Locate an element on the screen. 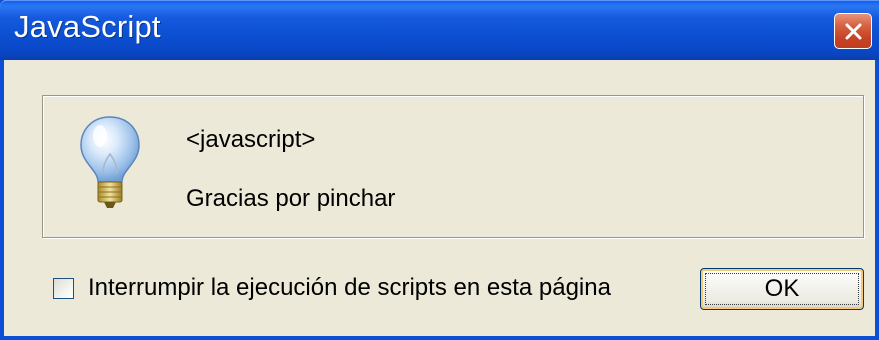 This screenshot has width=879, height=340. close-x-icon is located at coordinates (853, 31).